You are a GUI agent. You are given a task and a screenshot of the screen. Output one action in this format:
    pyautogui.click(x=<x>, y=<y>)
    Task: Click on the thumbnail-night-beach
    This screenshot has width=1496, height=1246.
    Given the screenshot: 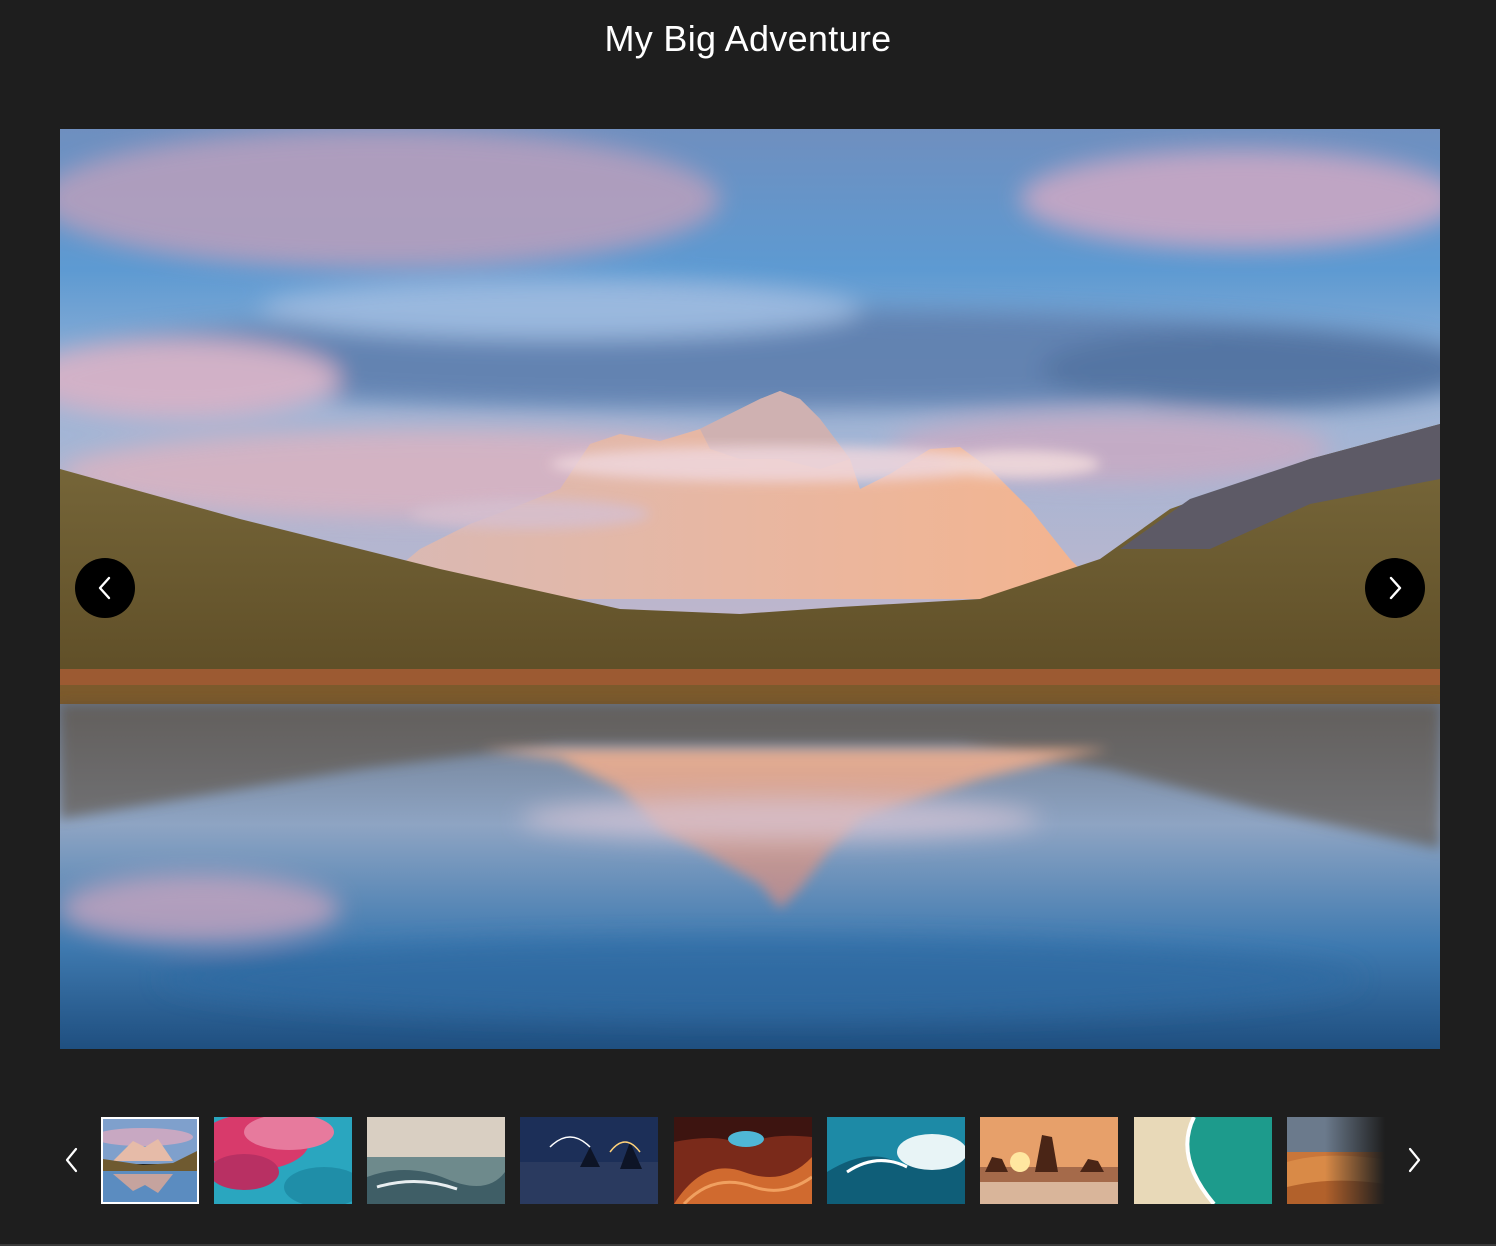 What is the action you would take?
    pyautogui.click(x=589, y=1160)
    